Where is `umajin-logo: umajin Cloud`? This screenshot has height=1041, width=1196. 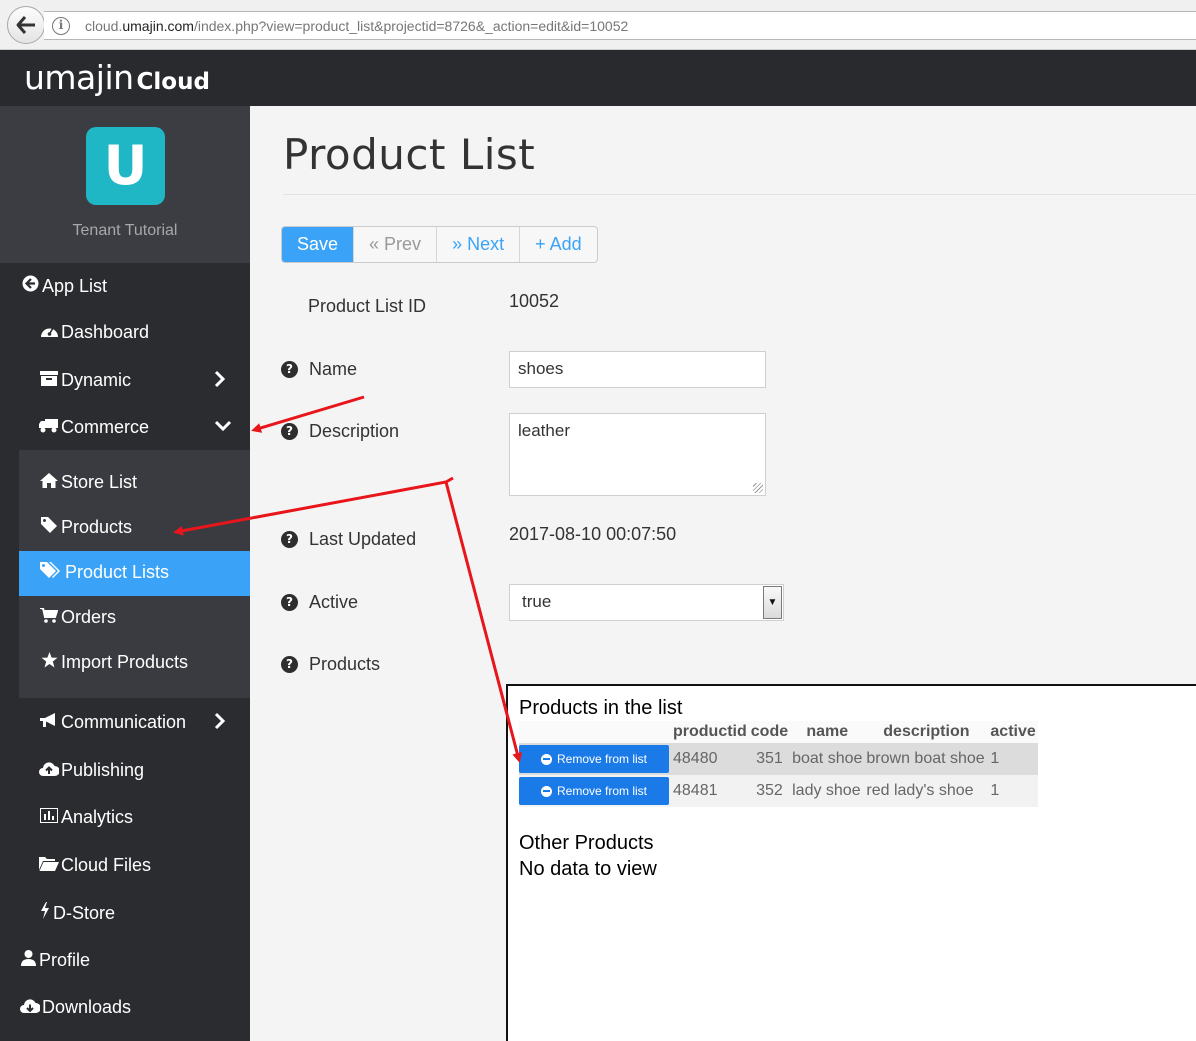 umajin-logo: umajin Cloud is located at coordinates (117, 77).